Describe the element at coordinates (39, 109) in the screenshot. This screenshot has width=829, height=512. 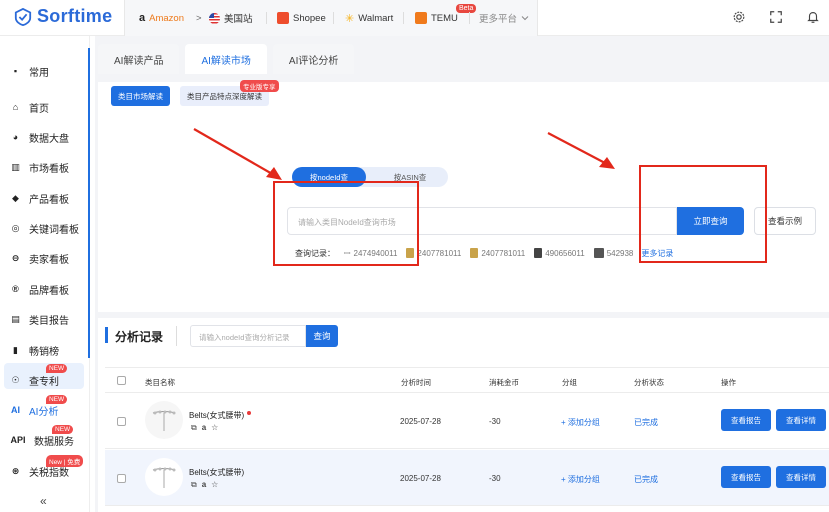
I see `sidebar-item-label: 首页` at that location.